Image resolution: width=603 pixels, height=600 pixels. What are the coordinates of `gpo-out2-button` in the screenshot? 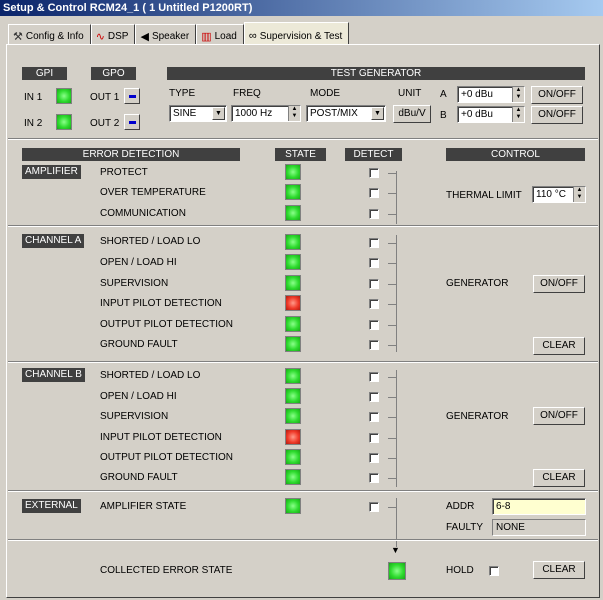 It's located at (132, 122).